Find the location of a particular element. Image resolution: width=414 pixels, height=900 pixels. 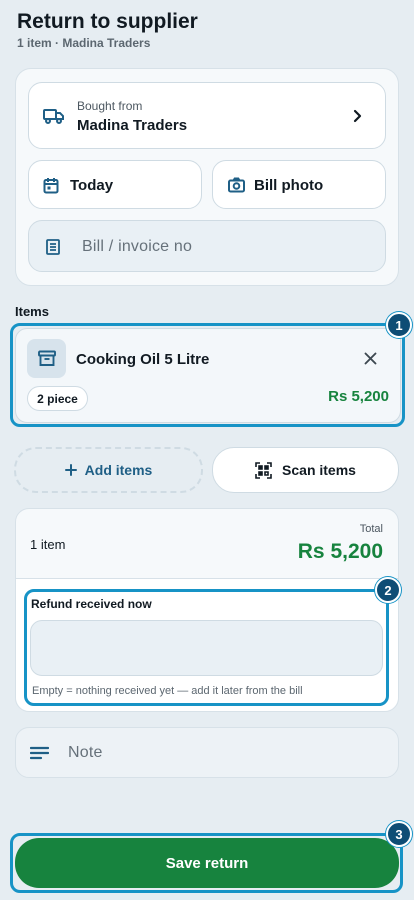

supplier-label: Bought from is located at coordinates (110, 106).